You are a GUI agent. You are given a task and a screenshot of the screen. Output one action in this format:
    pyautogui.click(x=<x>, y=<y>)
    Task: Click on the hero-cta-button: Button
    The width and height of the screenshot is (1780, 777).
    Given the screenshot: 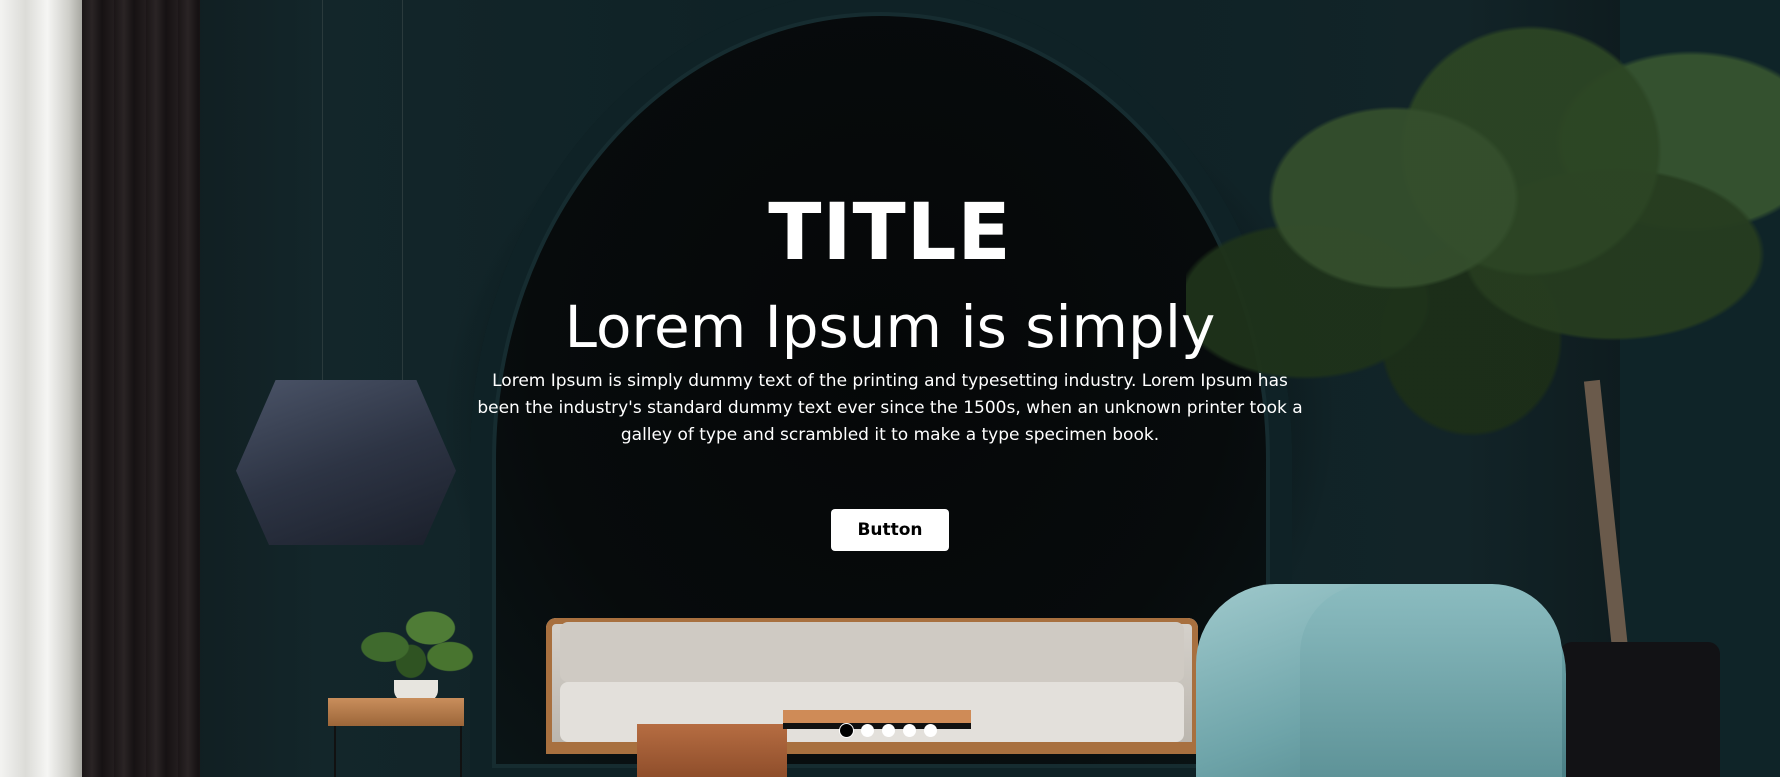 What is the action you would take?
    pyautogui.click(x=890, y=530)
    